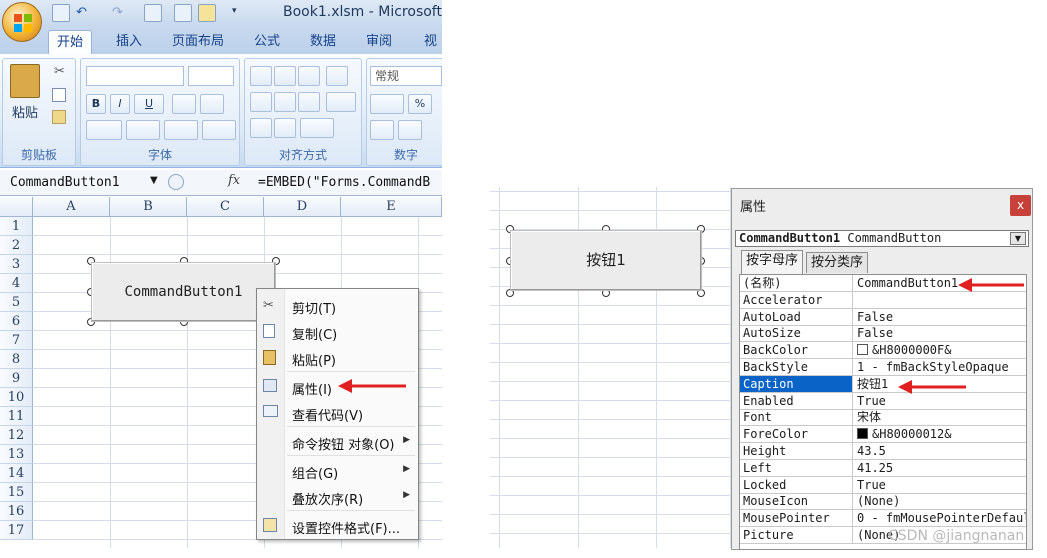 This screenshot has height=558, width=1047. What do you see at coordinates (410, 130) in the screenshot?
I see `decrease-decimal-button` at bounding box center [410, 130].